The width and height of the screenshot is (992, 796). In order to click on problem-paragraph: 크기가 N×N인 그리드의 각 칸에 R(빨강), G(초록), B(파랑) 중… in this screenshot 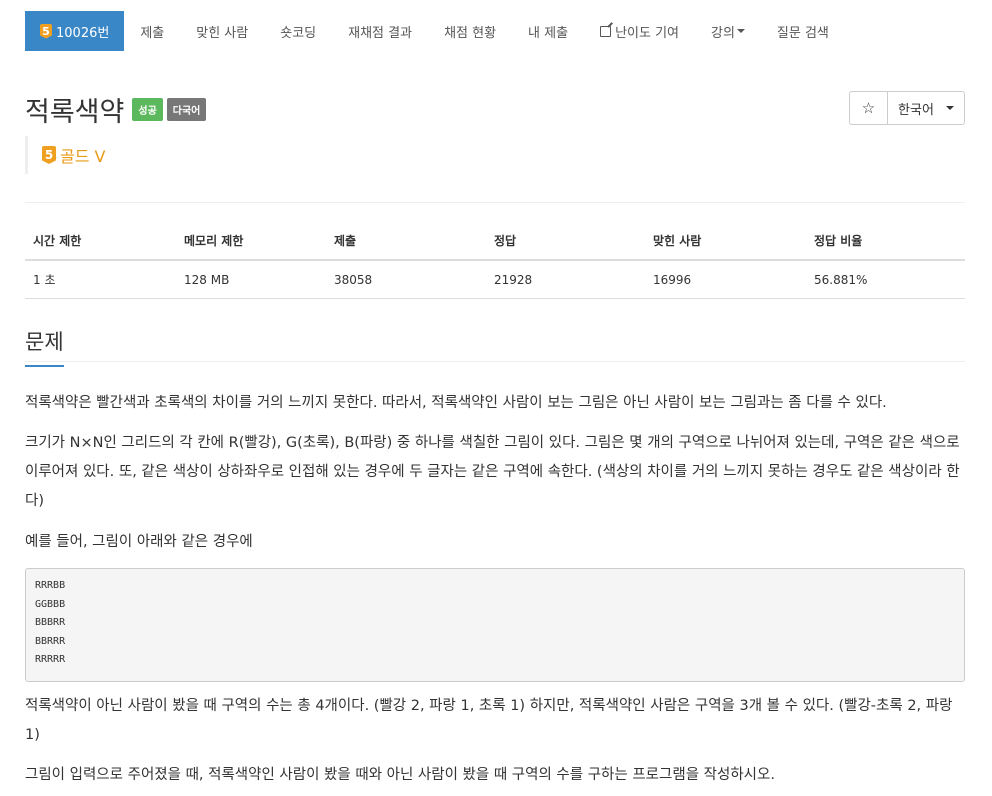, I will do `click(492, 472)`.